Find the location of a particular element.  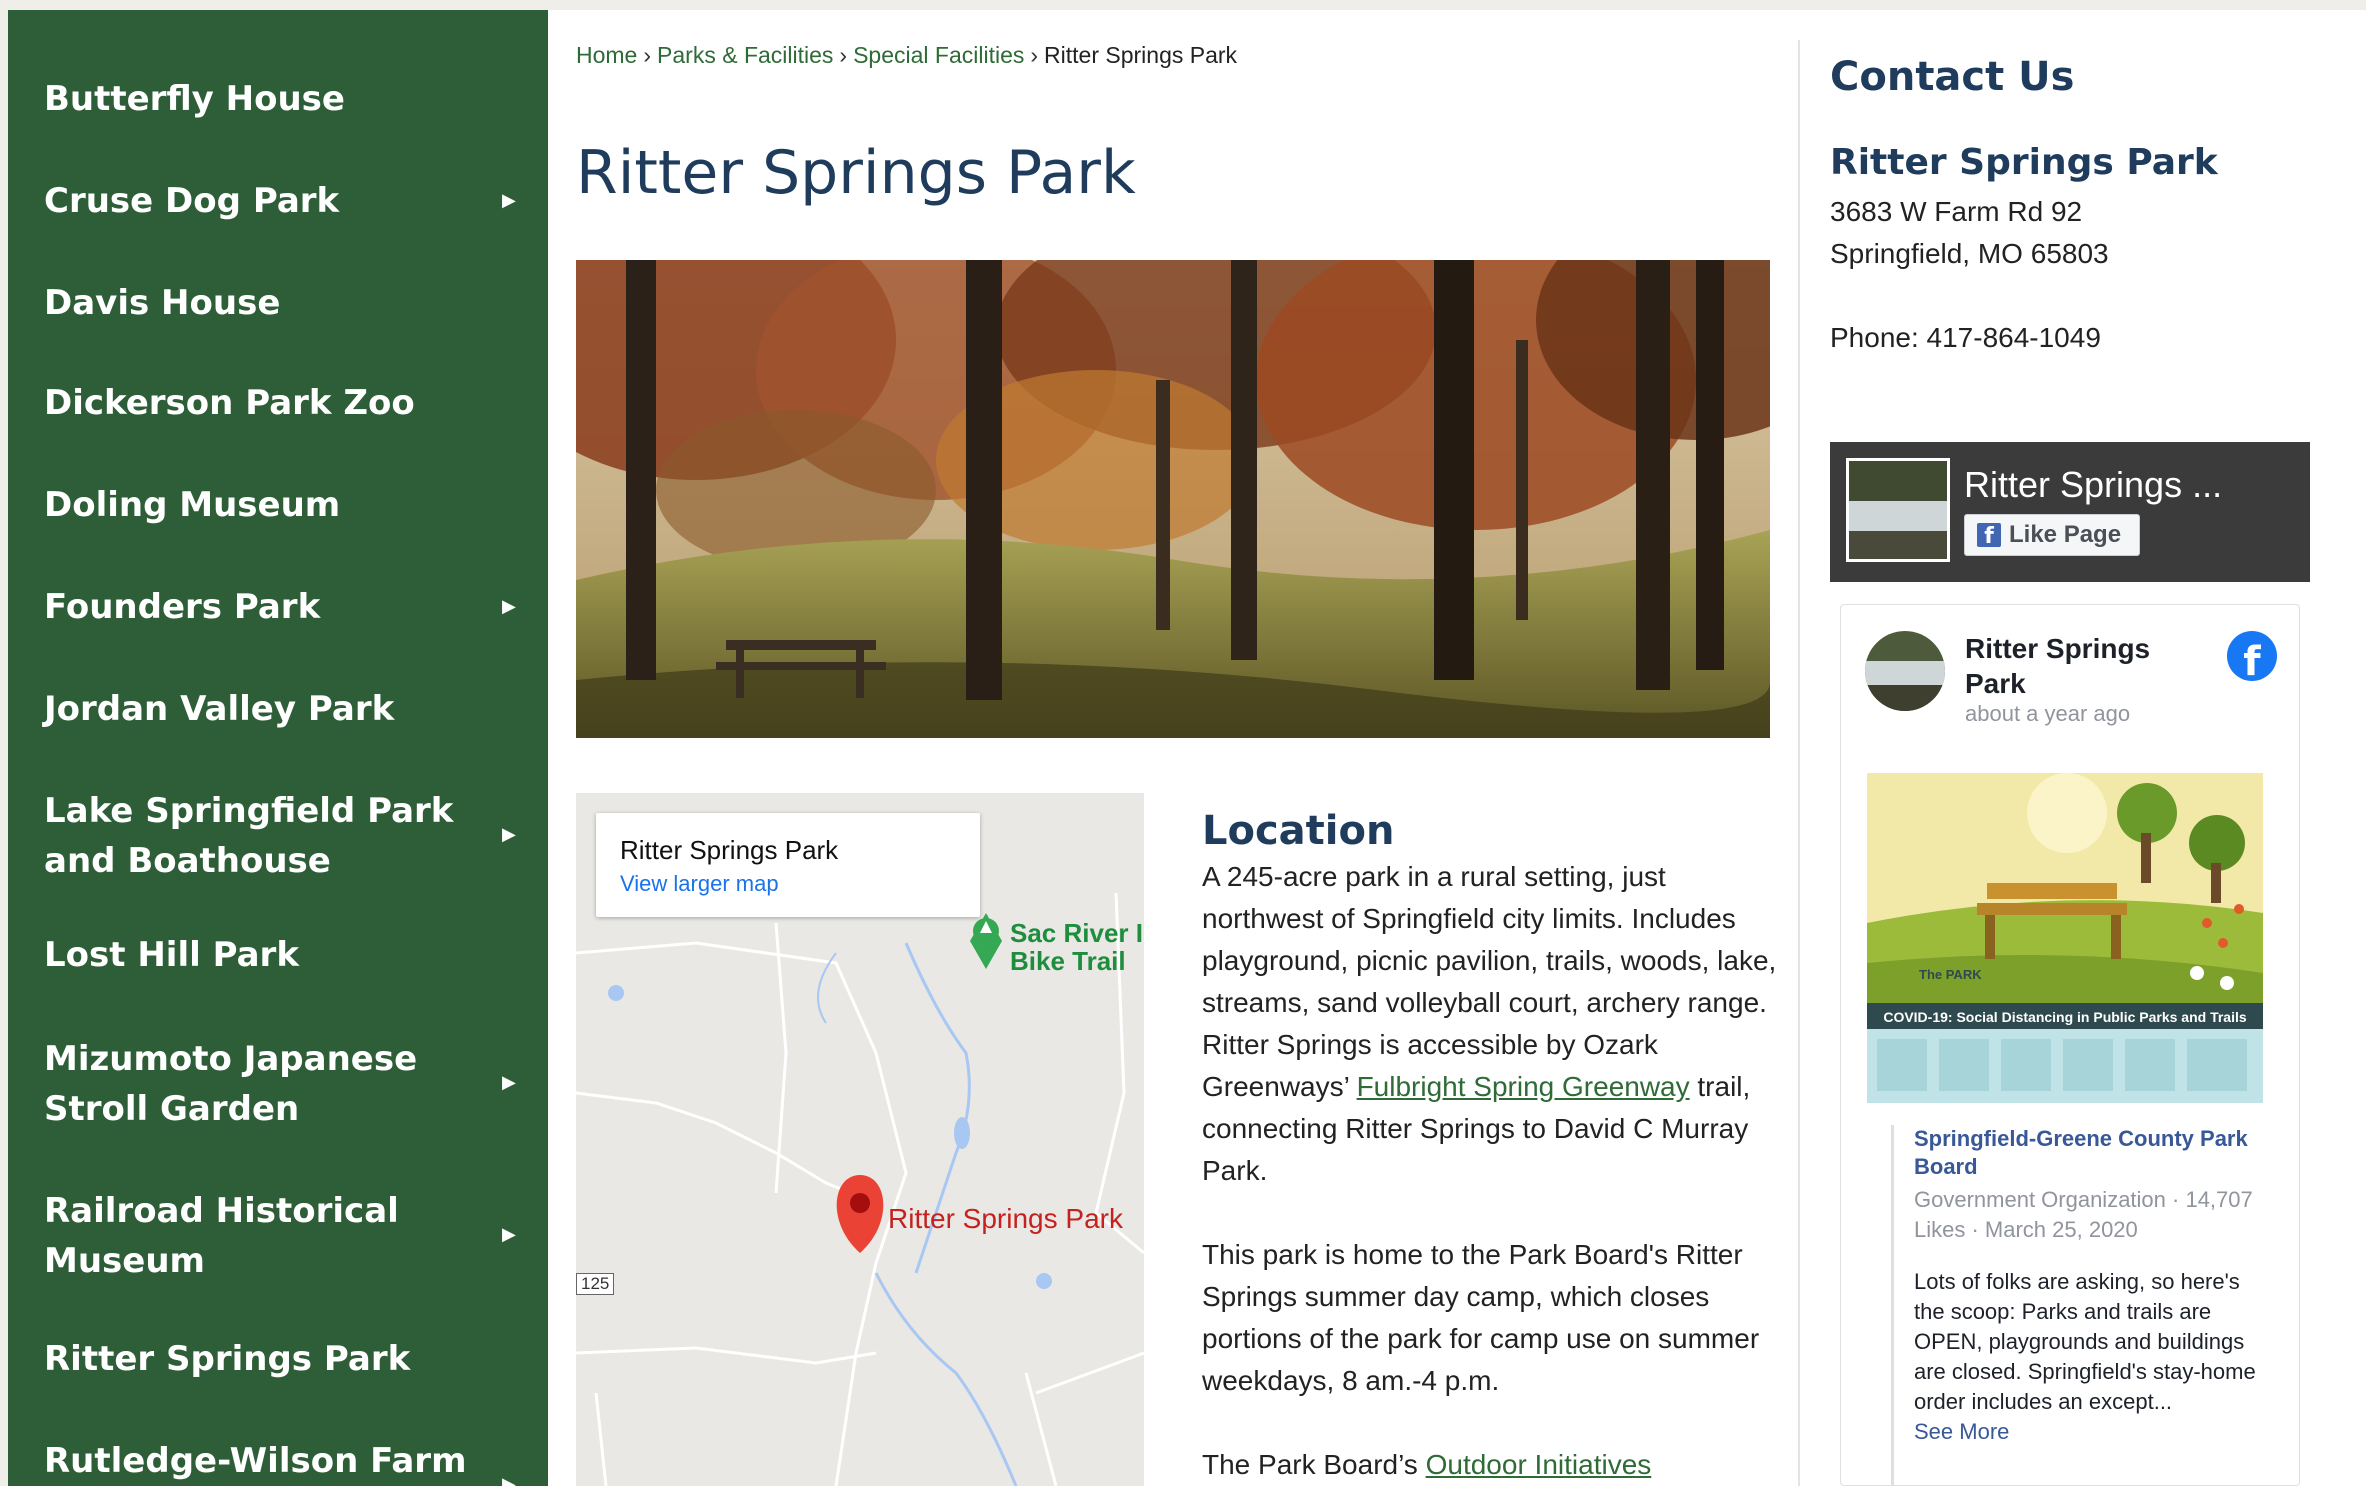

view-larger-map-link: View larger map is located at coordinates (699, 884).